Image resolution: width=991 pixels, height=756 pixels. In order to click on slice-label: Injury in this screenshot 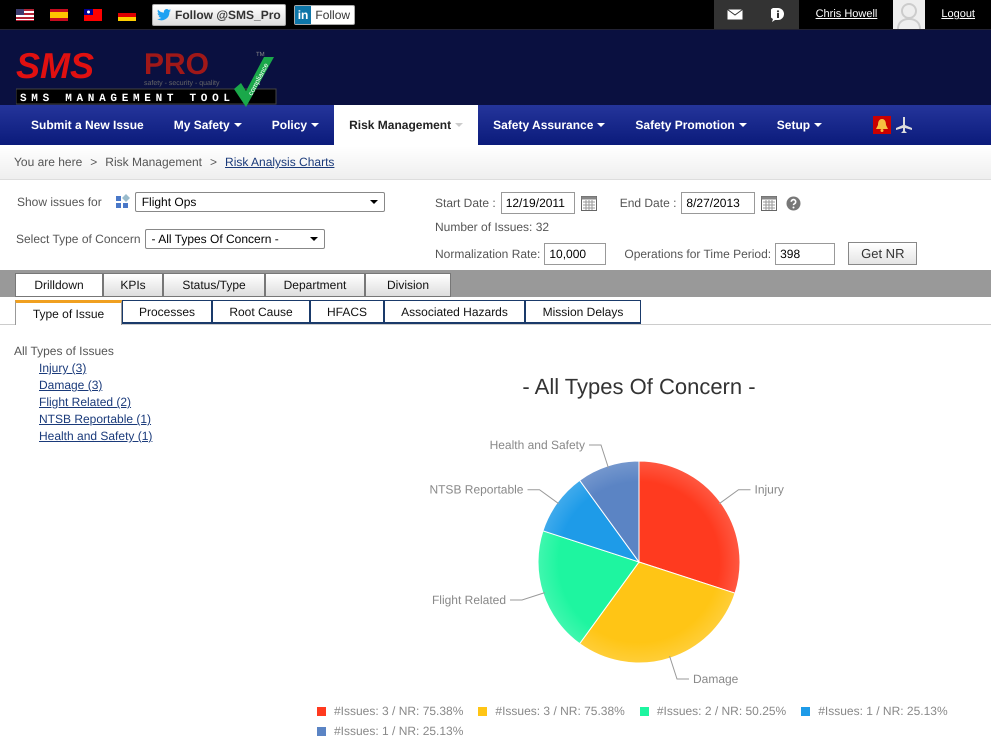, I will do `click(769, 489)`.